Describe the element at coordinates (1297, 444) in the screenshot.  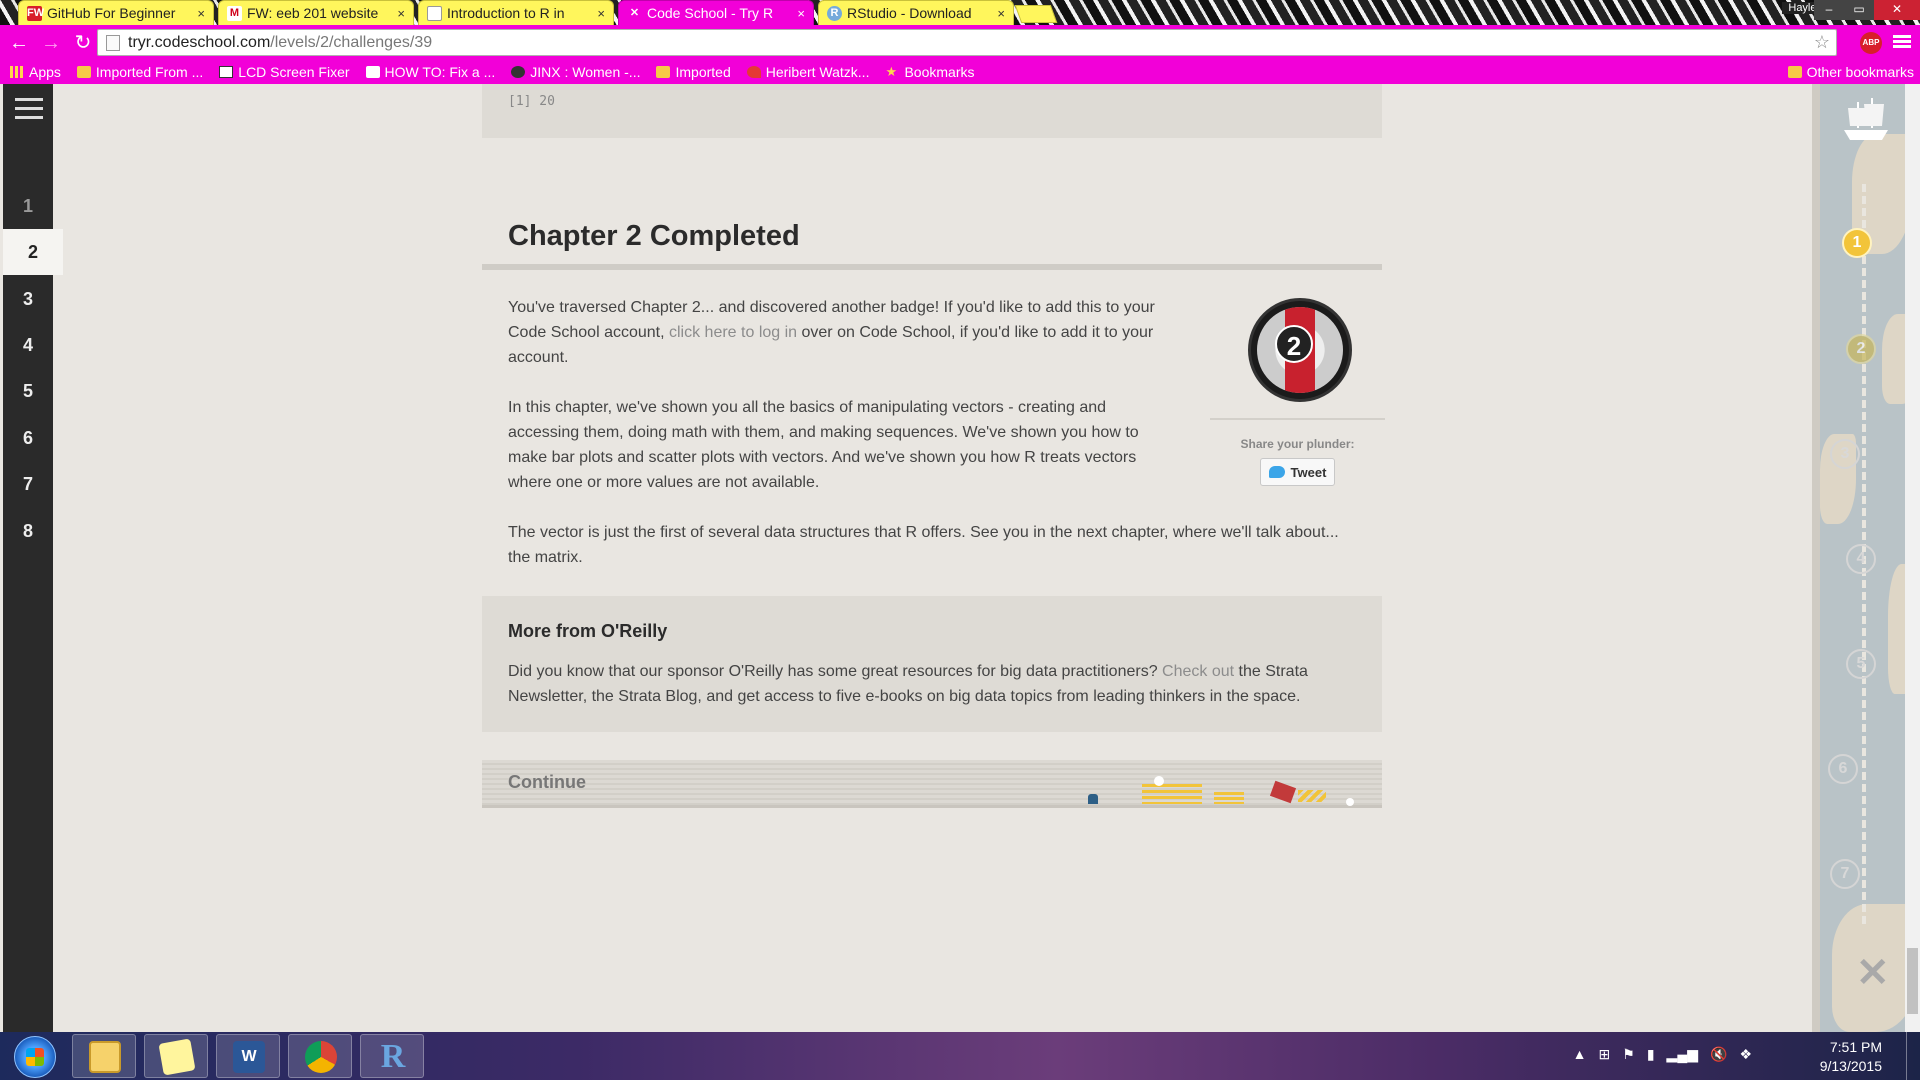
I see `share-label: Share your plunder:` at that location.